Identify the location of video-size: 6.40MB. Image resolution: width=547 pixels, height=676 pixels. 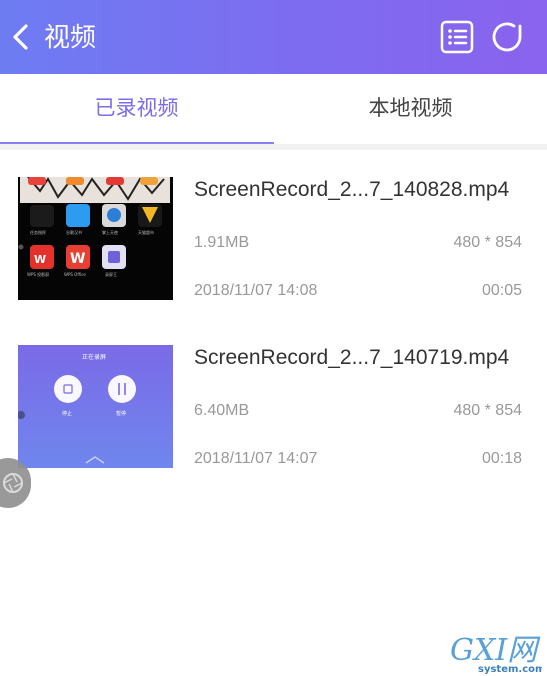
(222, 410).